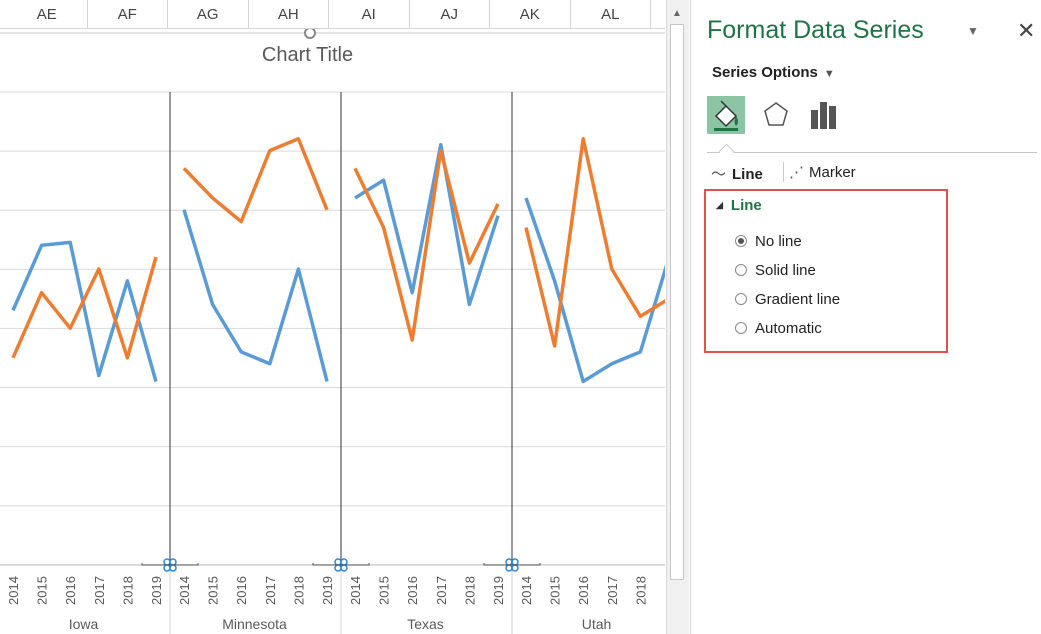  What do you see at coordinates (783, 172) in the screenshot?
I see `tab-divider` at bounding box center [783, 172].